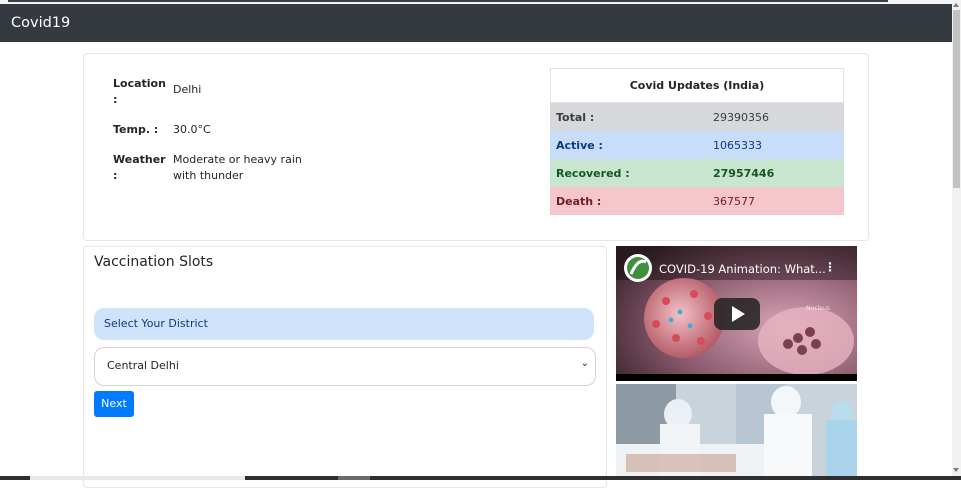  I want to click on updates-row-active: Active : 1065333, so click(697, 145).